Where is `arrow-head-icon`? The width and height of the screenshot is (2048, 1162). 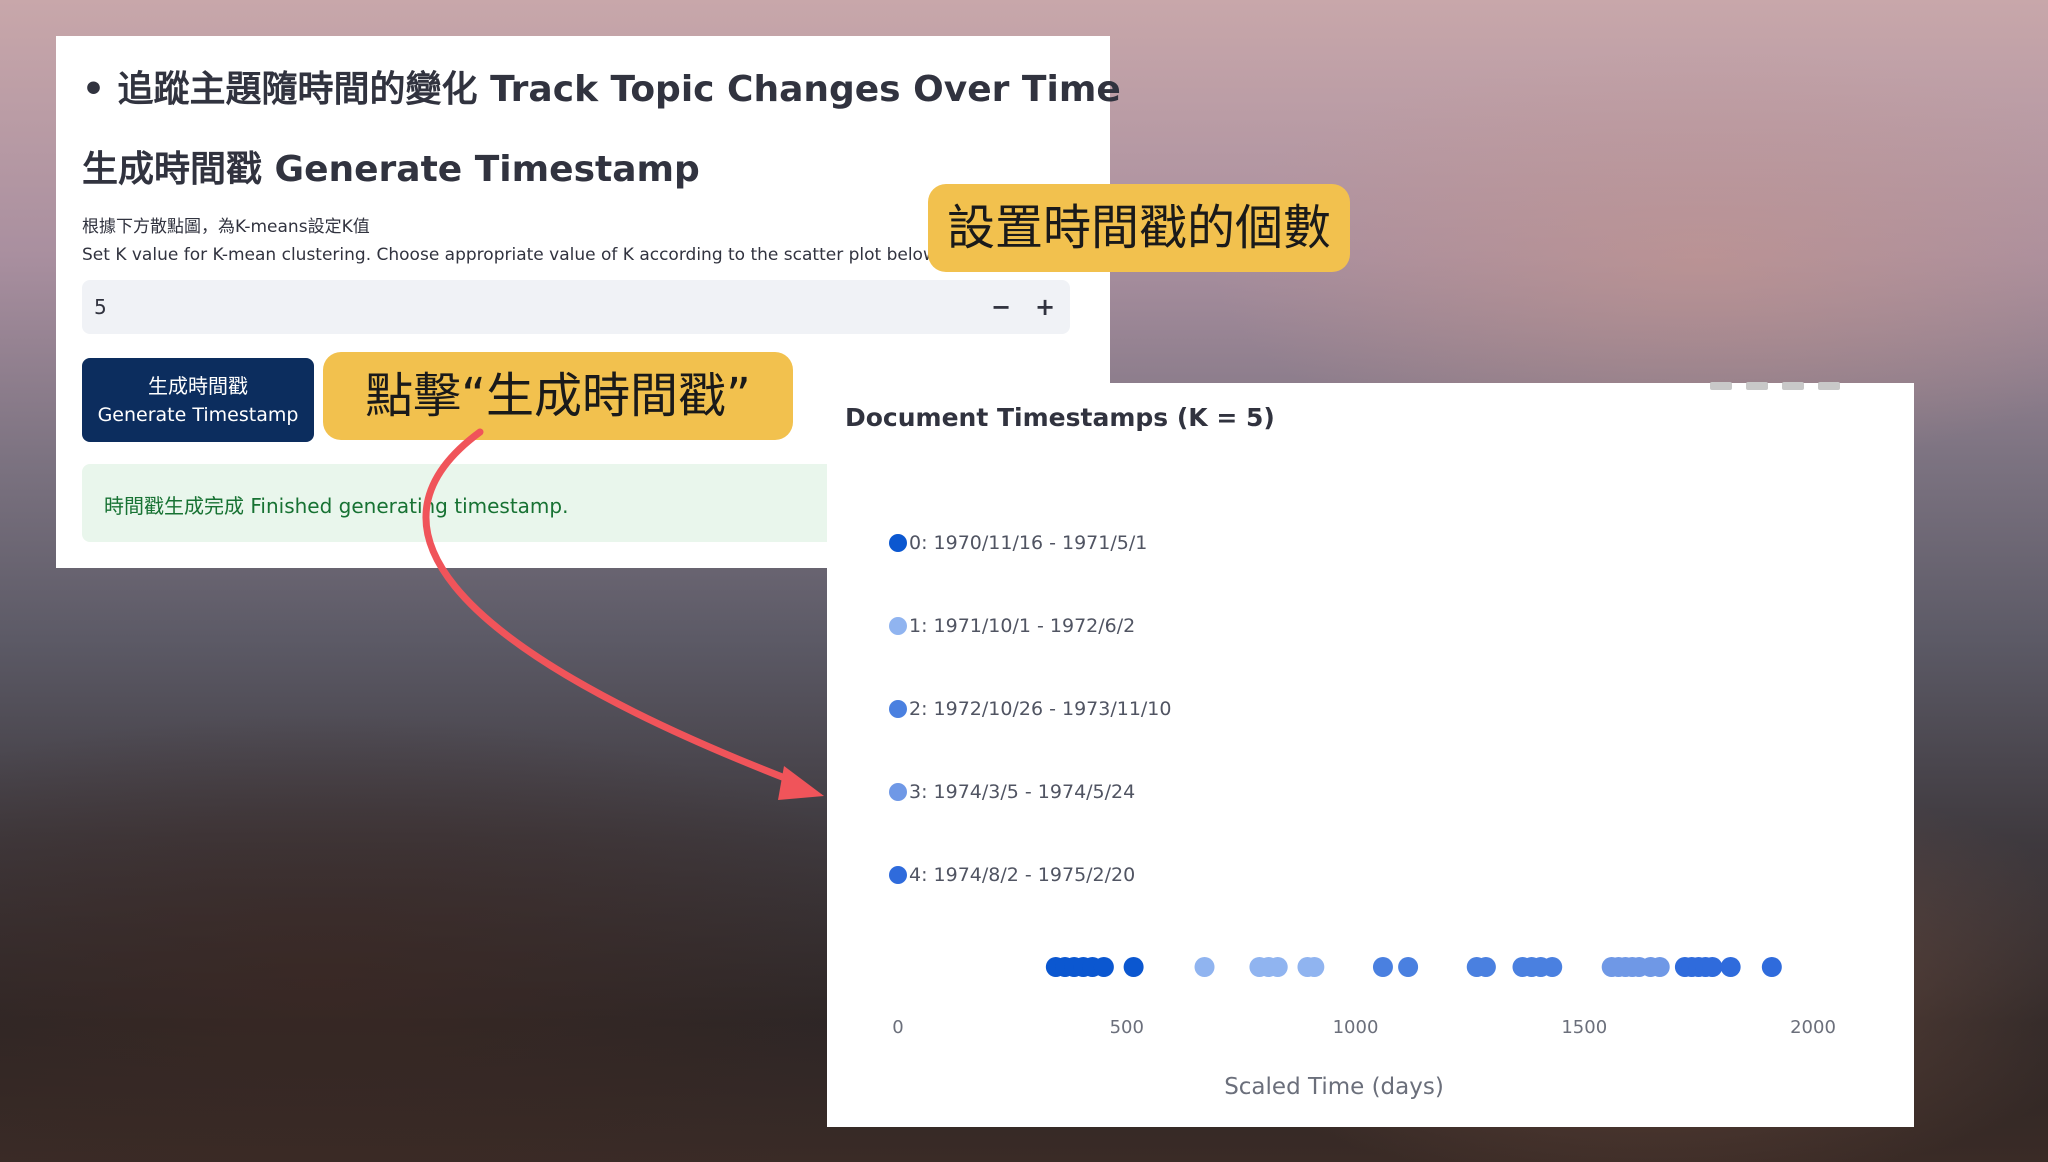 arrow-head-icon is located at coordinates (801, 783).